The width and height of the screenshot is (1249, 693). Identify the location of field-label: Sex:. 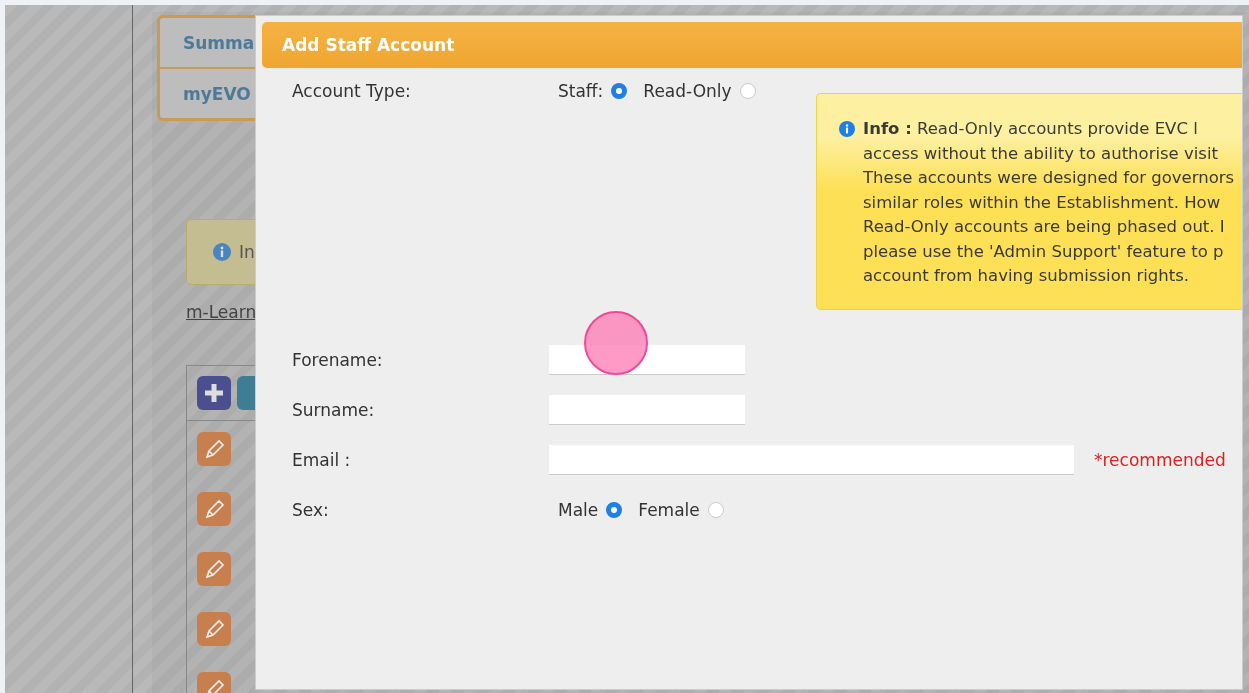
(311, 510).